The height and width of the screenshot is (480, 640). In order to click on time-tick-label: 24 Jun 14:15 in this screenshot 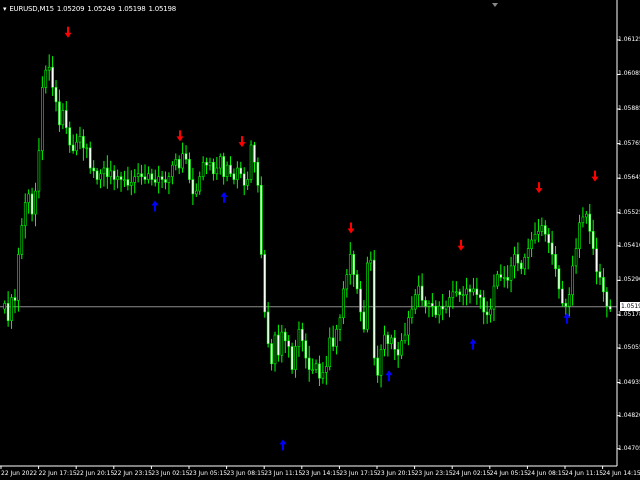, I will do `click(621, 473)`.